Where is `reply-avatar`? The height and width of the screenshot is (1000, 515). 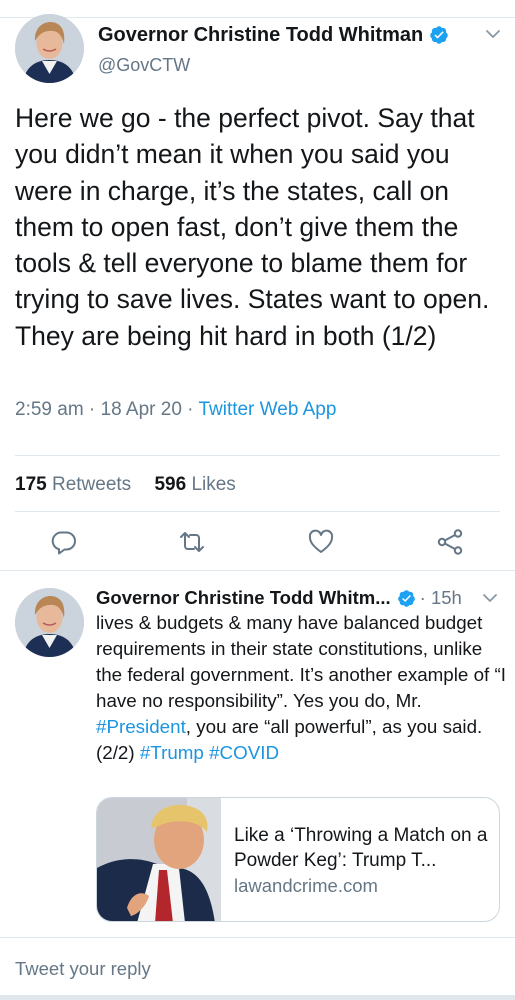
reply-avatar is located at coordinates (49, 622).